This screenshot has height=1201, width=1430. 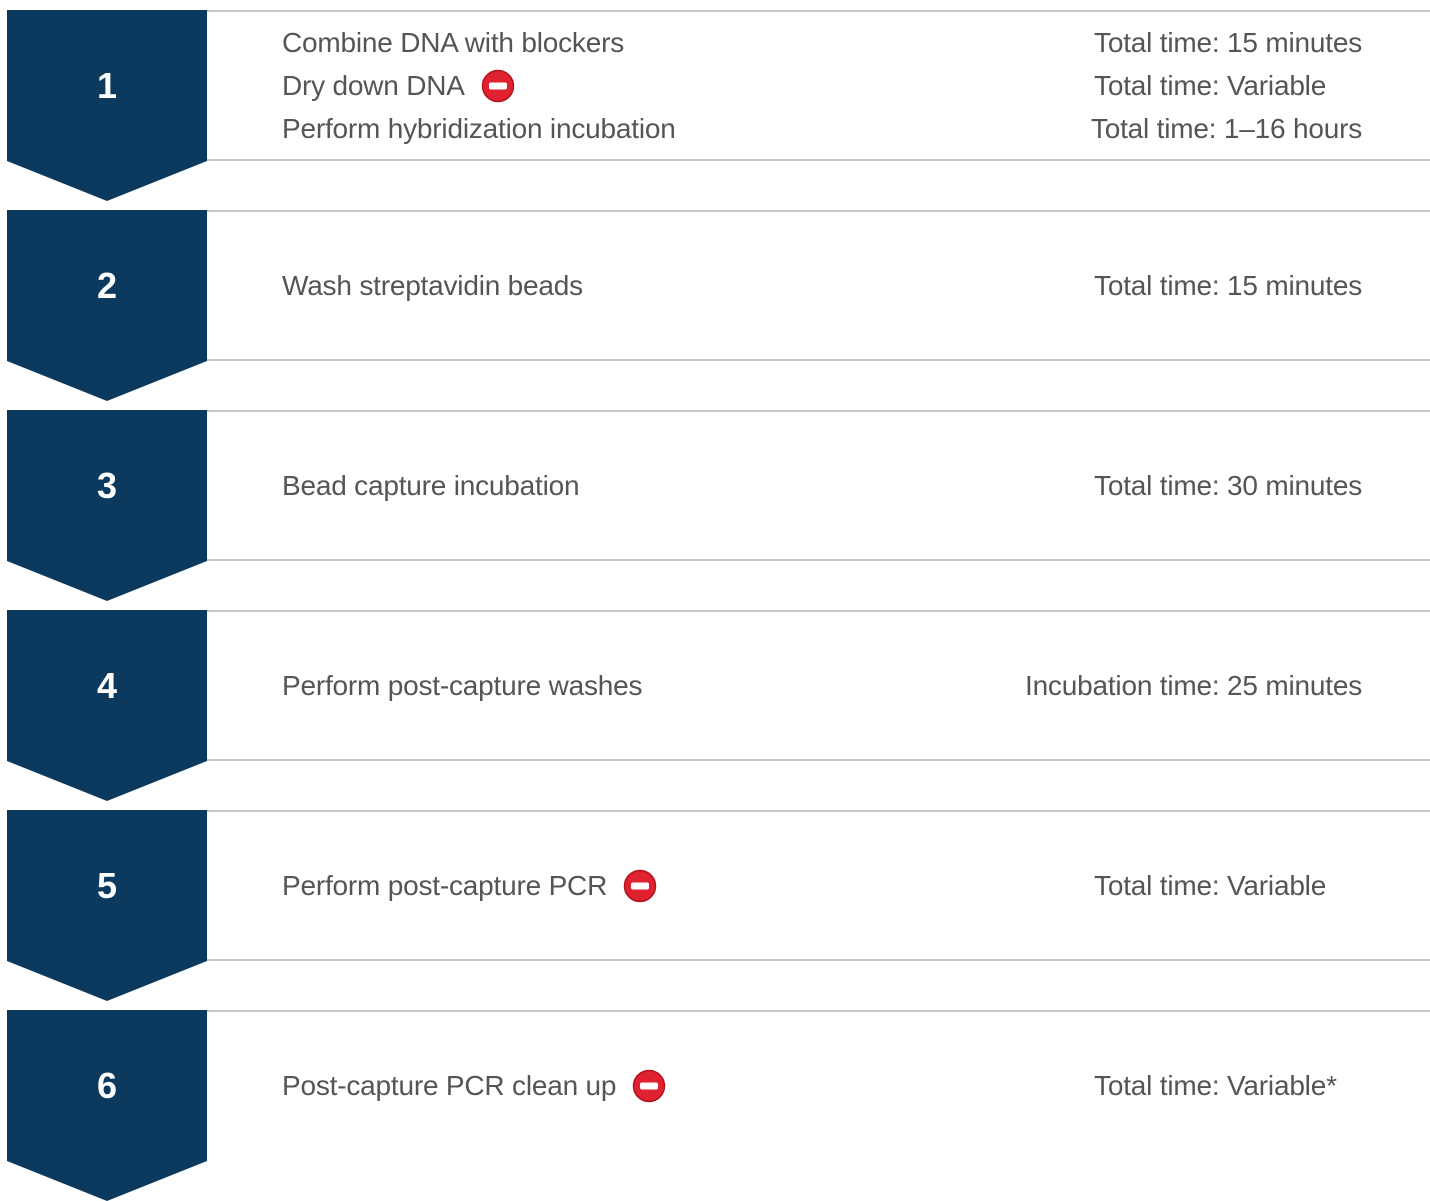 I want to click on step-number: 3, so click(x=107, y=485).